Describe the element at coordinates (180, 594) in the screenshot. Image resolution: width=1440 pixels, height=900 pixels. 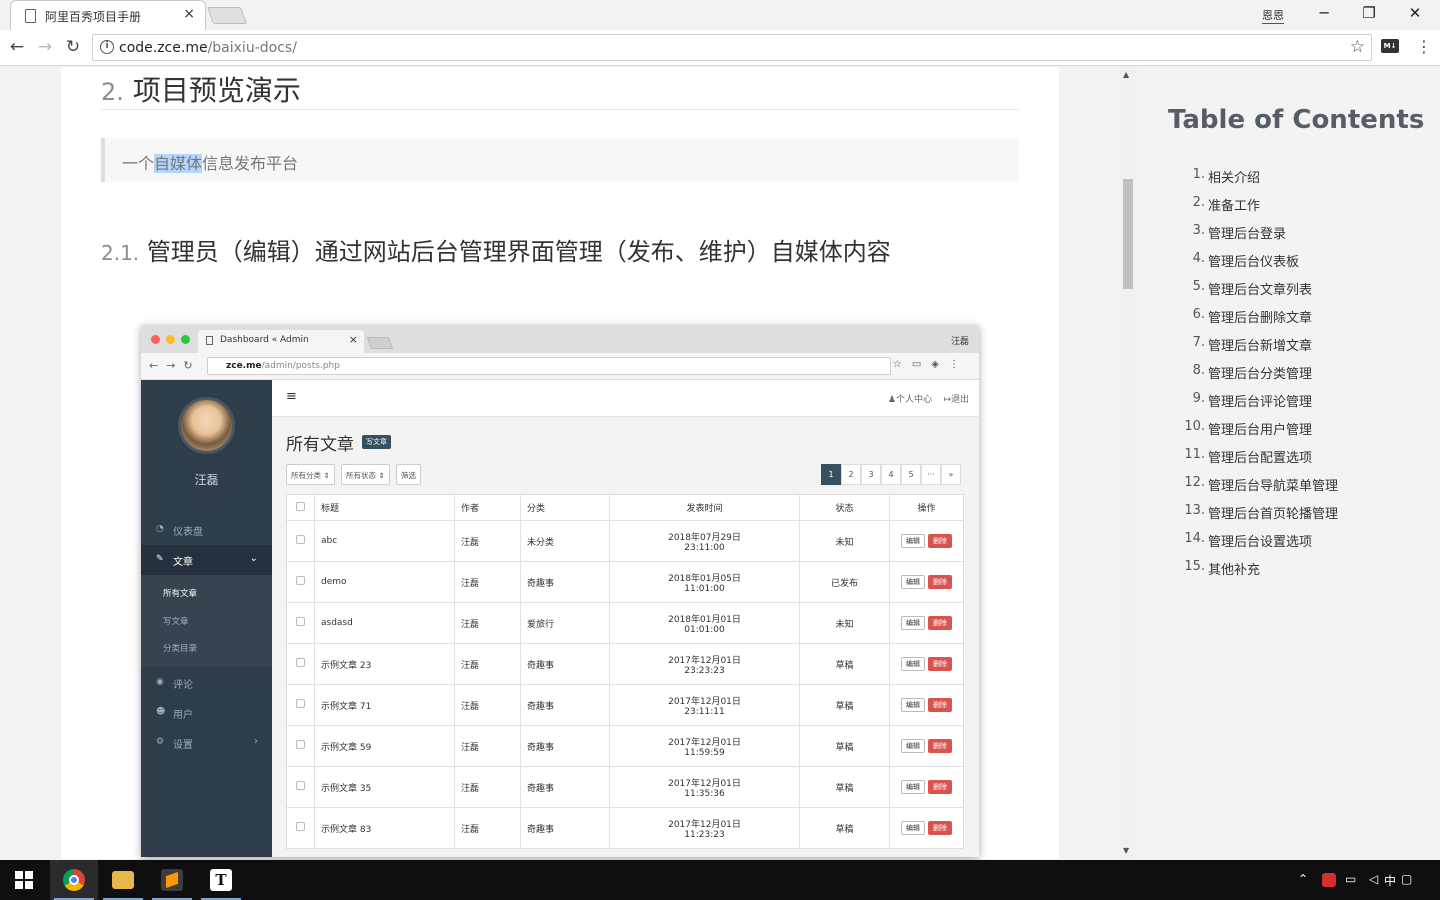
I see `submenu-all-posts: 所有文章` at that location.